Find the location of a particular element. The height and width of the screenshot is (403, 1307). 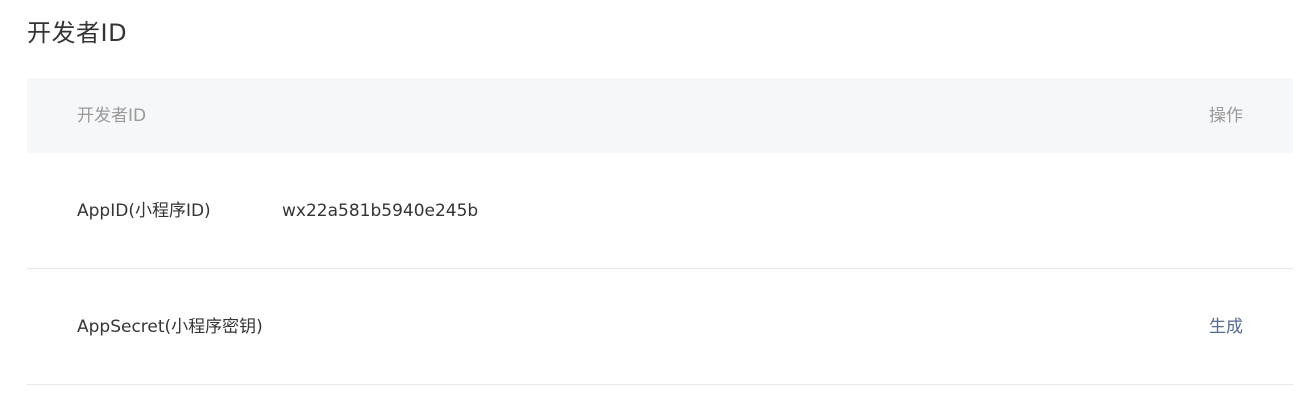

appid-value: wx22a581b5940e245b is located at coordinates (380, 211).